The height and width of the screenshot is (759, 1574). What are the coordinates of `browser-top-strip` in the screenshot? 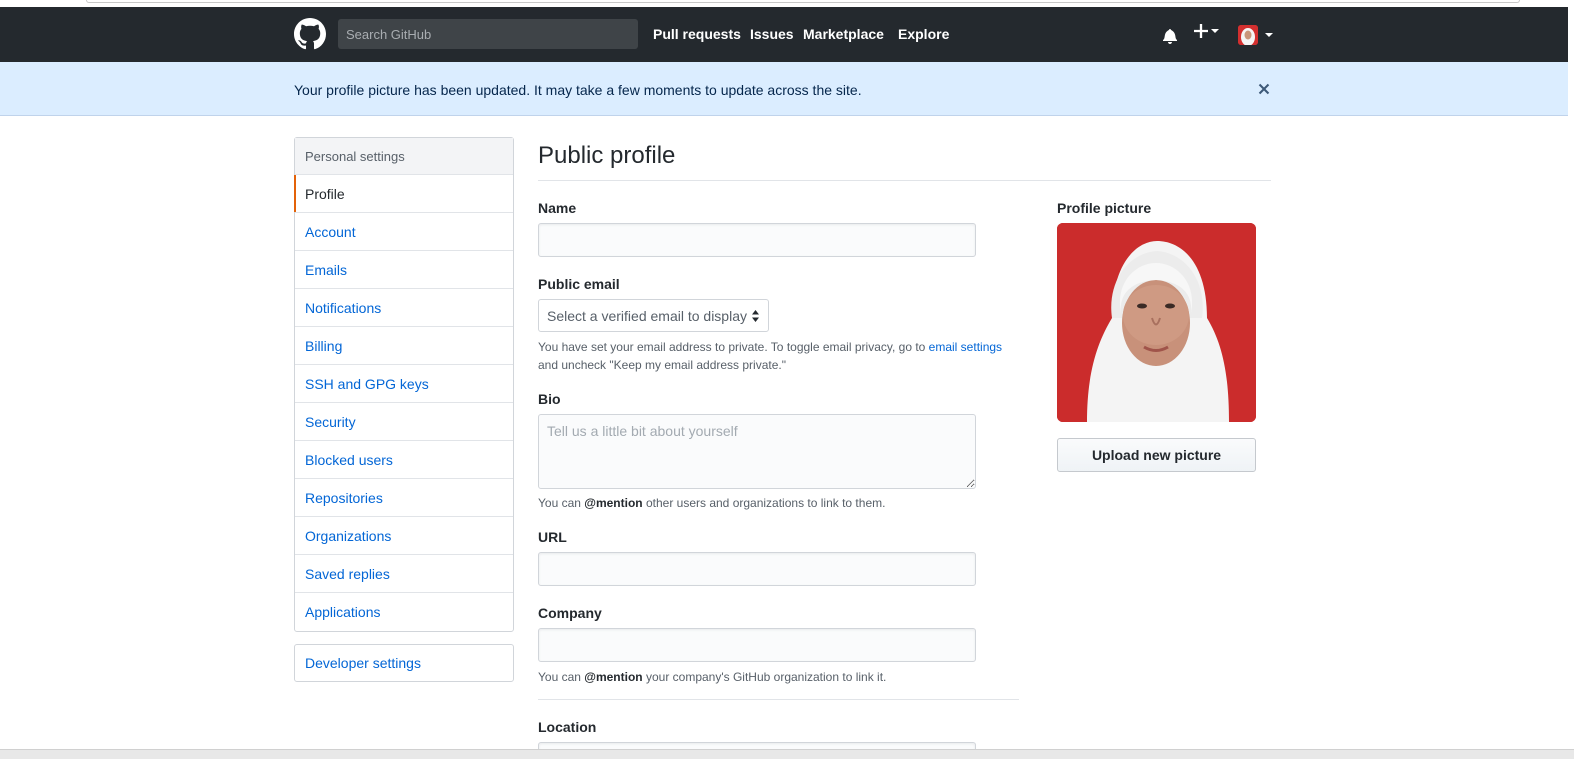 It's located at (787, 3).